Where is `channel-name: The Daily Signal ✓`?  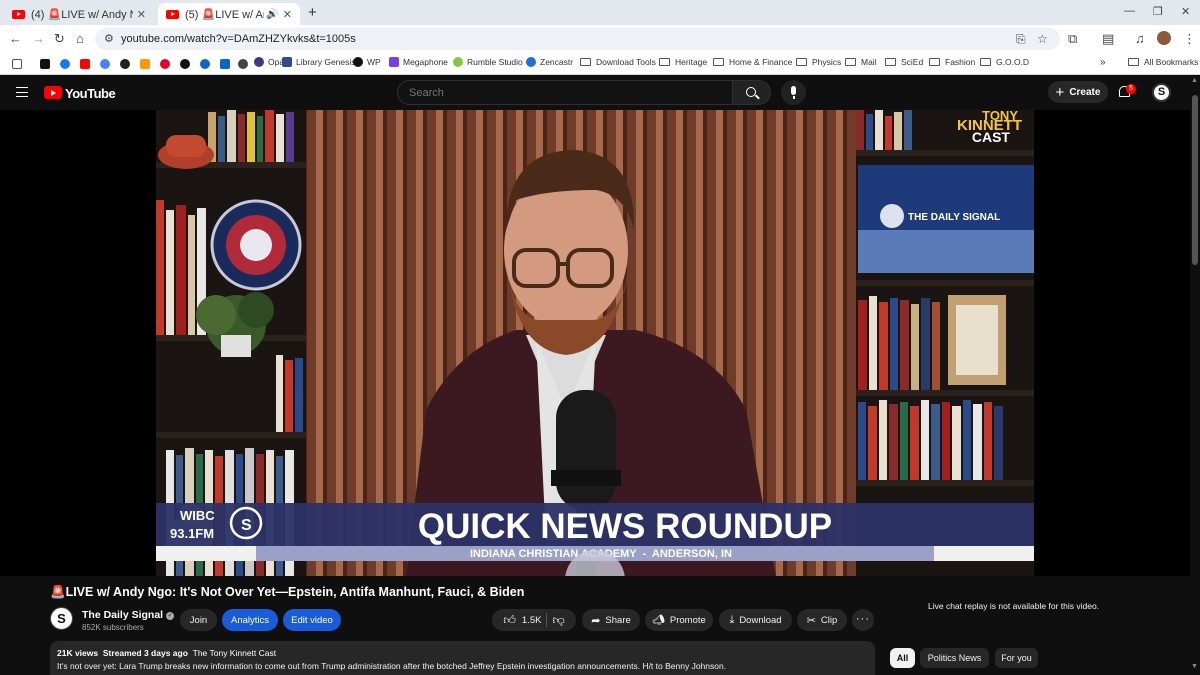 channel-name: The Daily Signal ✓ is located at coordinates (128, 615).